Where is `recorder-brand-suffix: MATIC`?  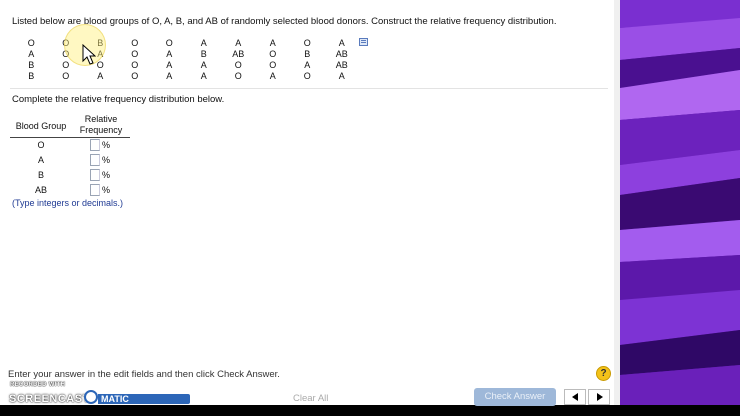 recorder-brand-suffix: MATIC is located at coordinates (115, 399).